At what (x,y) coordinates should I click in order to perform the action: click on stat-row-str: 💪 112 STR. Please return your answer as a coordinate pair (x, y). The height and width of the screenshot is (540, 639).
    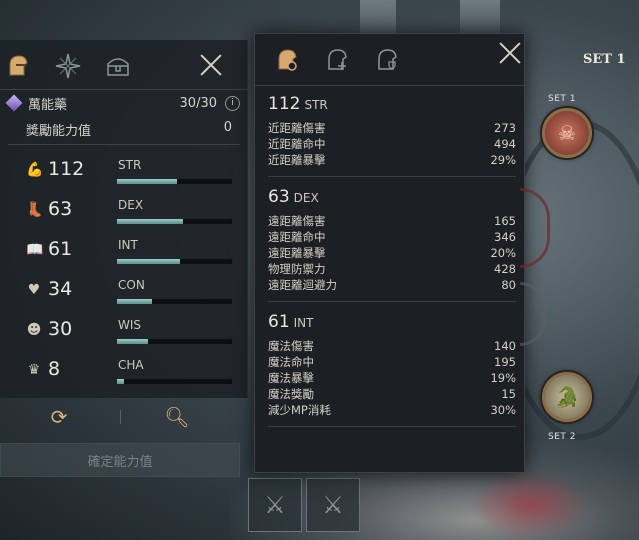
    Looking at the image, I should click on (124, 178).